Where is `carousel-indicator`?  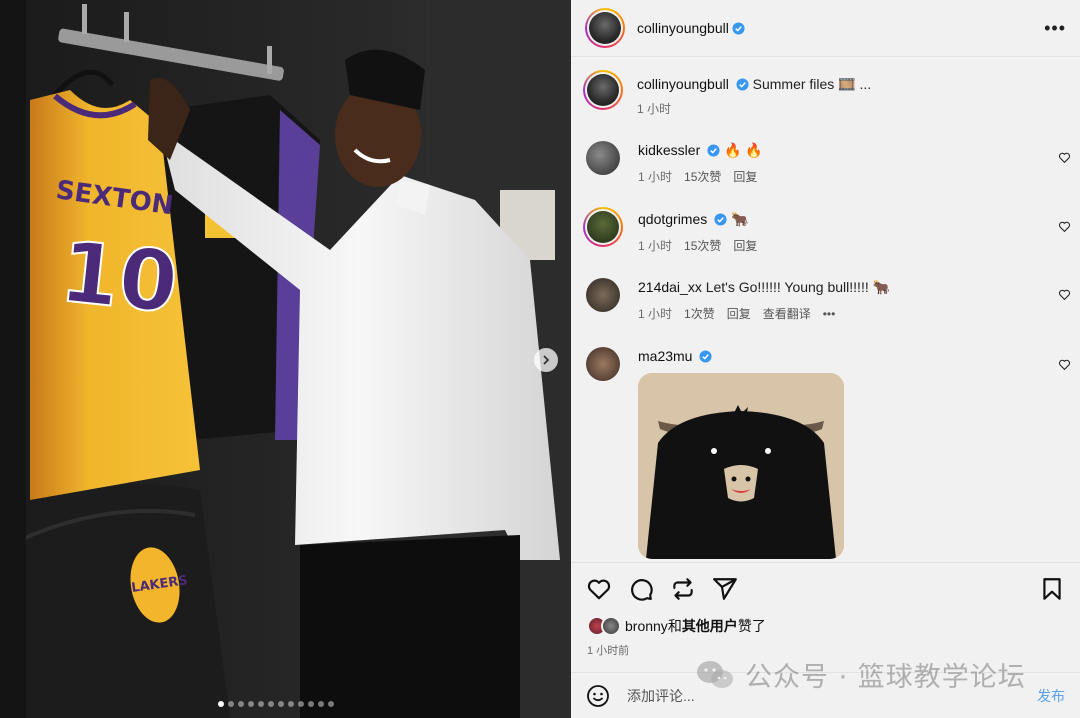
carousel-indicator is located at coordinates (280, 705).